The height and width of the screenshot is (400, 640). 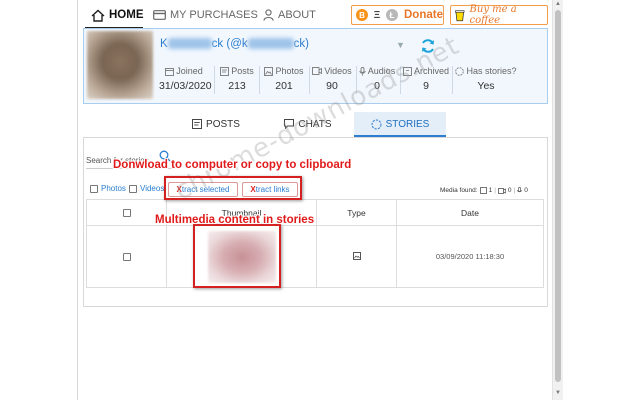 I want to click on stat-photos: Photos 201, so click(x=284, y=79).